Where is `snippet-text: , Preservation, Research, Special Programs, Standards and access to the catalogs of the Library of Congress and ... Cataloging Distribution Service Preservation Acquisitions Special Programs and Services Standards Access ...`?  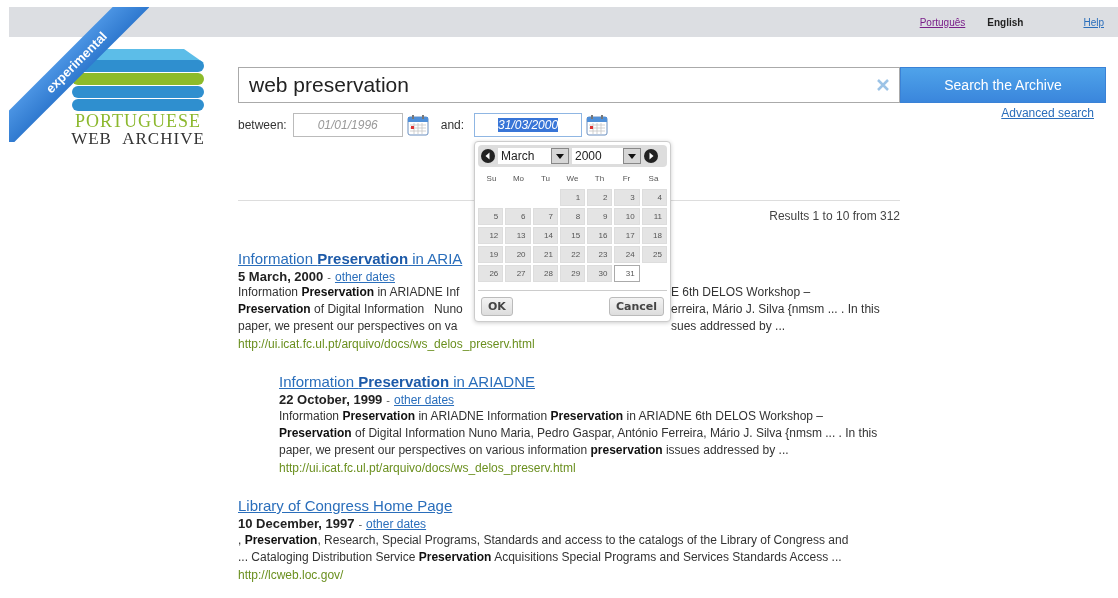 snippet-text: , Preservation, Research, Special Programs, Standards and access to the catalogs of the Library of Congress and ... Cataloging Distribution Service Preservation Acquisitions Special Programs and Services Standards Access ... is located at coordinates (544, 549).